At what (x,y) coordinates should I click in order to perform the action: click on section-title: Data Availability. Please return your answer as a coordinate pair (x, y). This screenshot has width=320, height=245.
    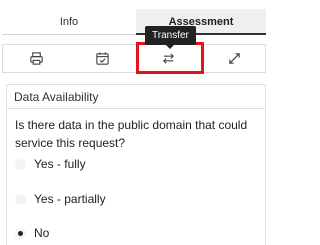
    Looking at the image, I should click on (136, 97).